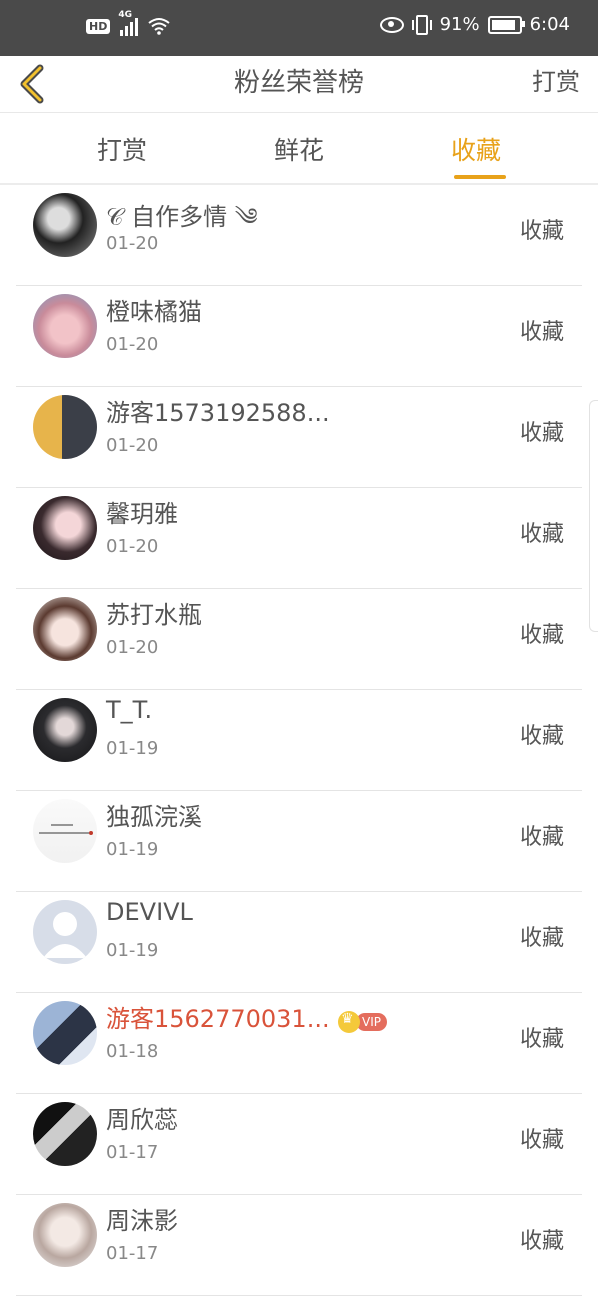 Image resolution: width=598 pixels, height=1296 pixels. What do you see at coordinates (299, 1144) in the screenshot?
I see `list-item: 周欣蕊 01-17 收藏` at bounding box center [299, 1144].